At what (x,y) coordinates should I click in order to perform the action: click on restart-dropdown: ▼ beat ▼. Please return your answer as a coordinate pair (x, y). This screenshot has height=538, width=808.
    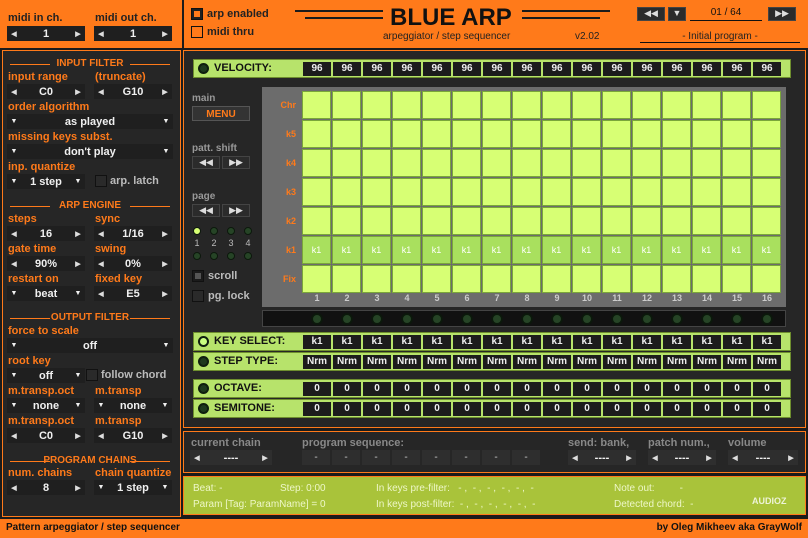
    Looking at the image, I should click on (46, 293).